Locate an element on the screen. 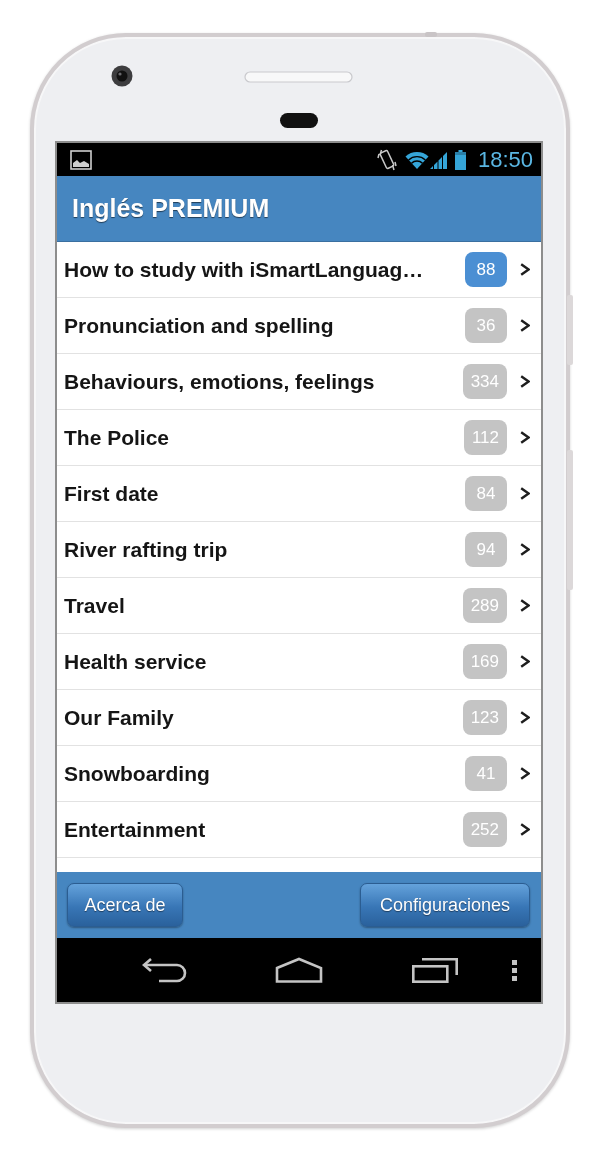  front-camera is located at coordinates (122, 76).